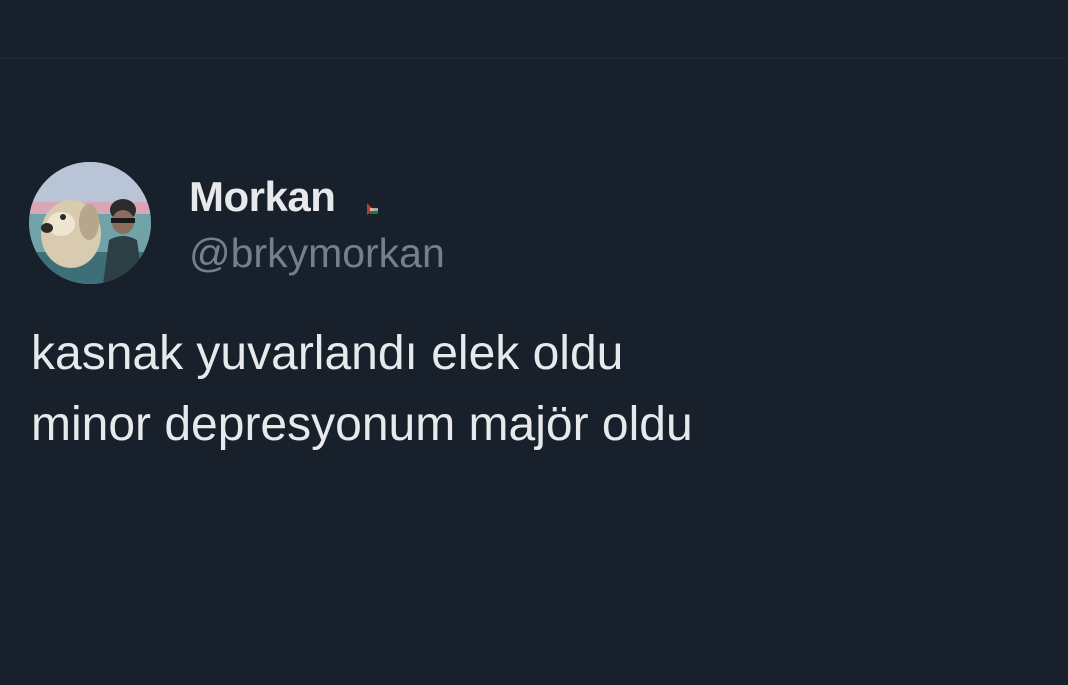 The image size is (1068, 685). What do you see at coordinates (327, 353) in the screenshot?
I see `tweet-text-line: kasnak yuvarlandı elek oldu` at bounding box center [327, 353].